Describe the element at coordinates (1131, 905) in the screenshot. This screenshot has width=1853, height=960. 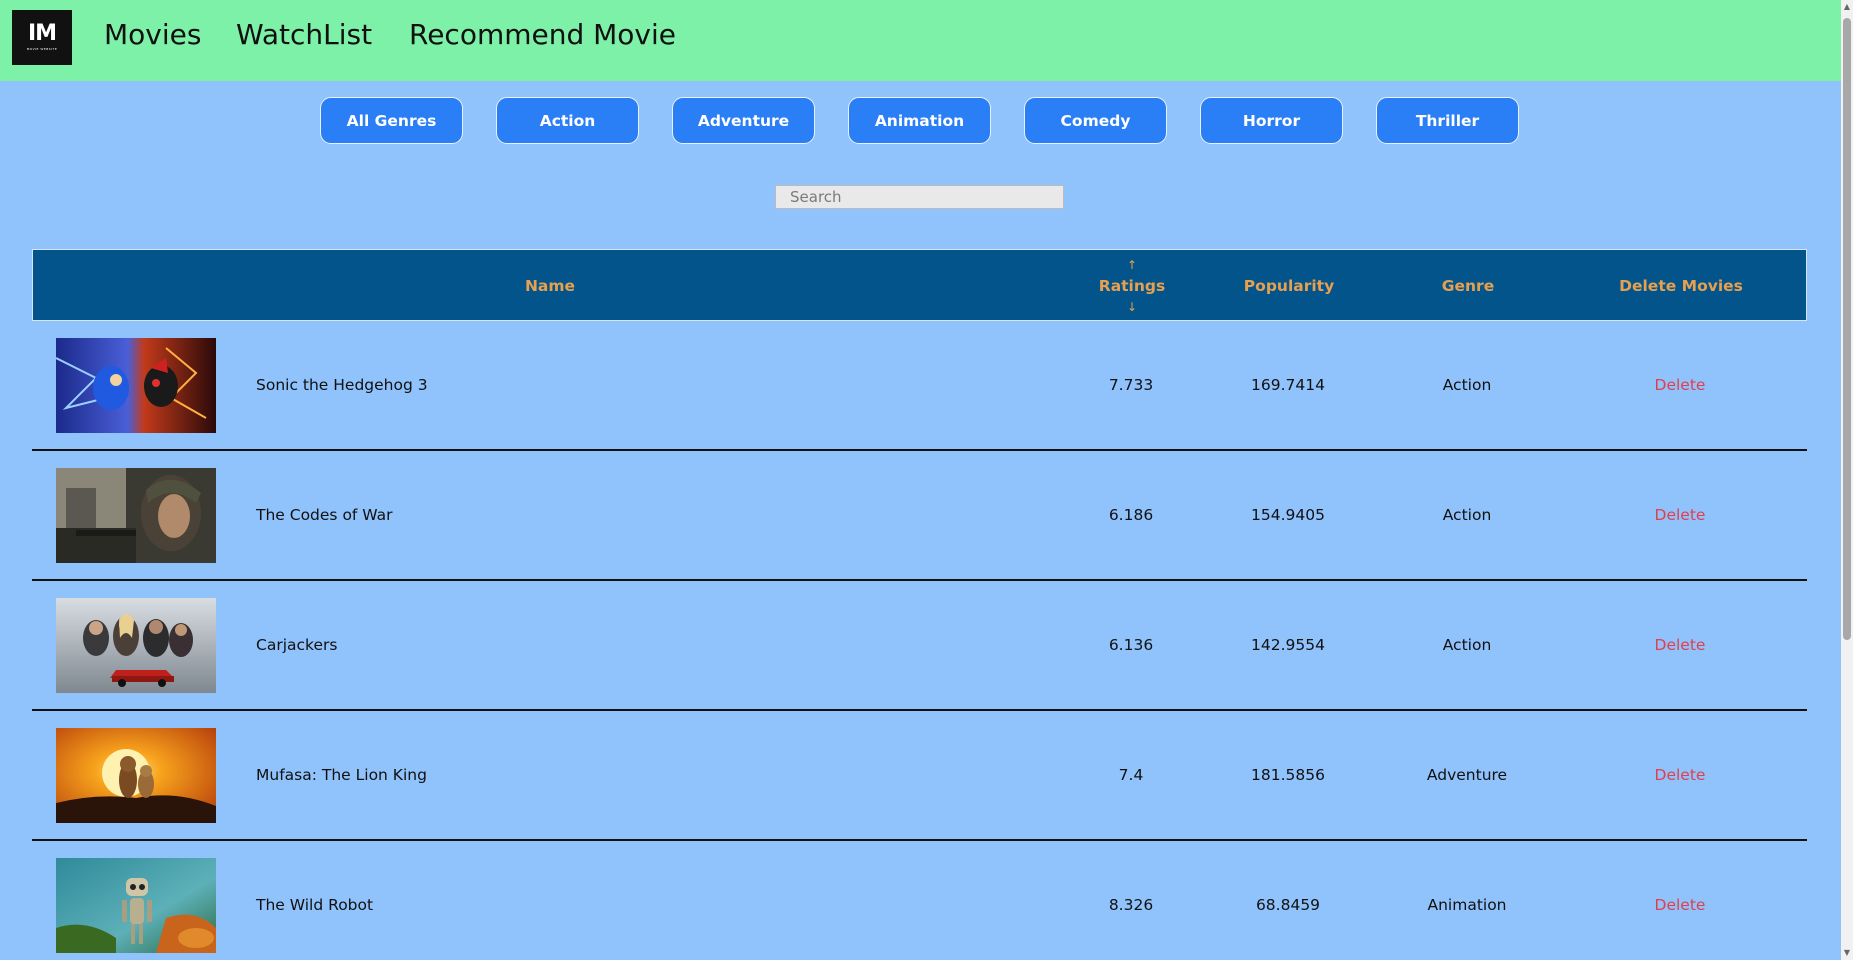
I see `movie-rating: 8.326` at that location.